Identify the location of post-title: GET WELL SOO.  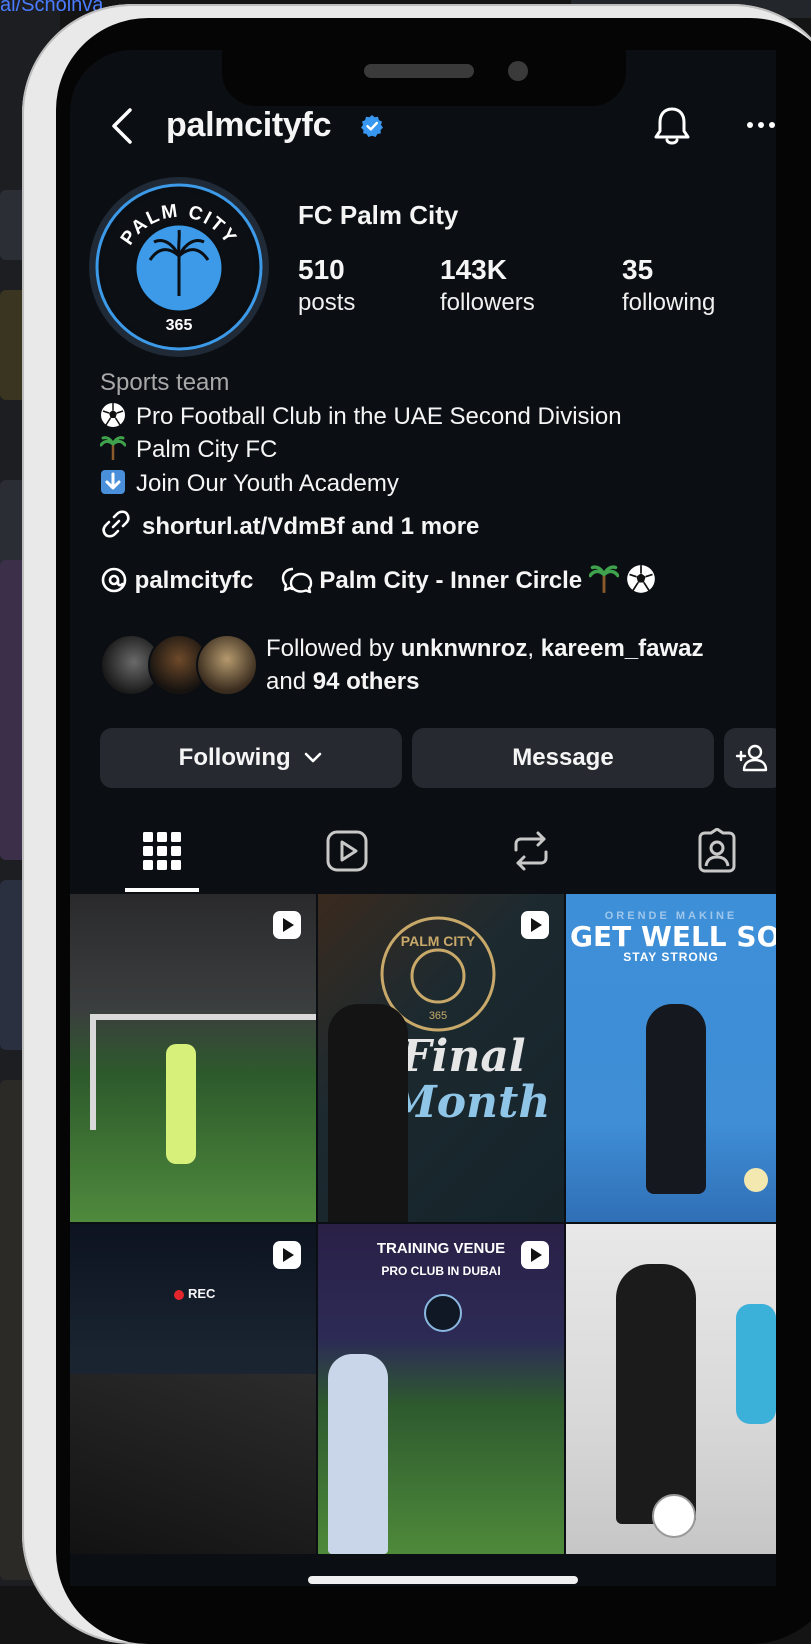
(673, 936).